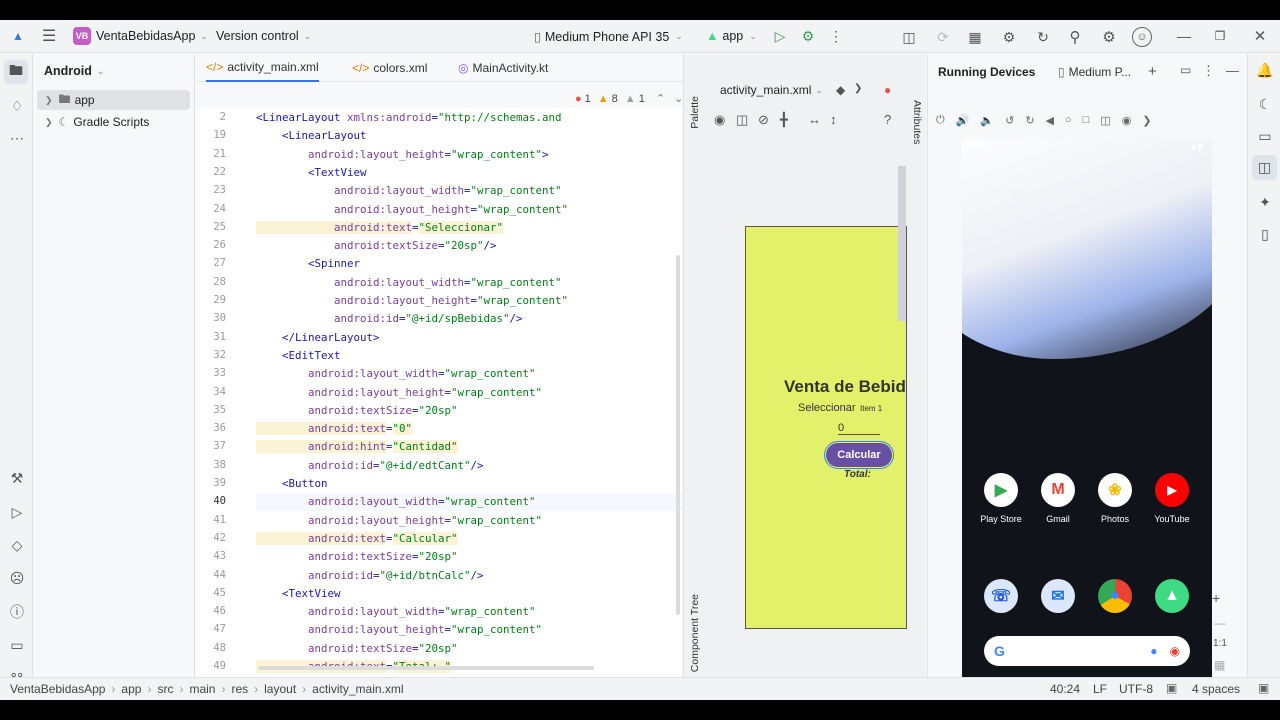 The height and width of the screenshot is (720, 1280). Describe the element at coordinates (1172, 490) in the screenshot. I see `youtube-icon: ▶` at that location.